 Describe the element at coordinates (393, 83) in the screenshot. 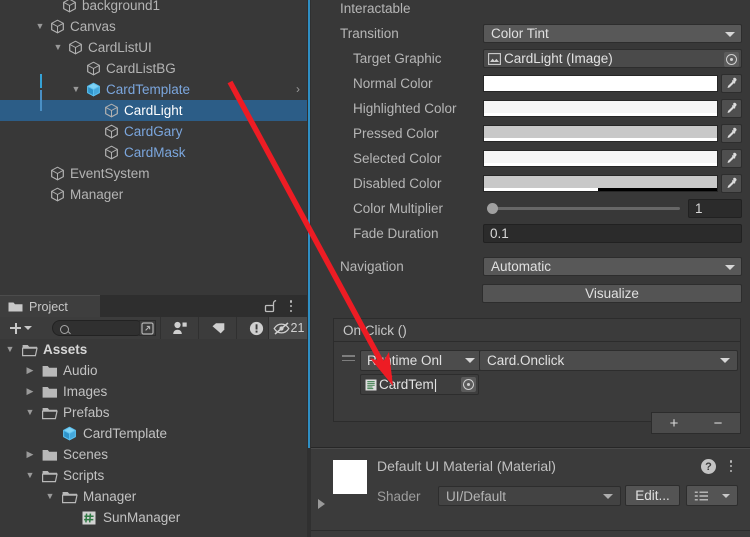

I see `color-label: Normal Color` at that location.